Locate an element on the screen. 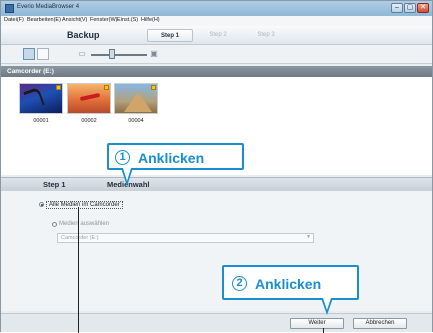 The height and width of the screenshot is (333, 433). callout-number: 1 is located at coordinates (122, 157).